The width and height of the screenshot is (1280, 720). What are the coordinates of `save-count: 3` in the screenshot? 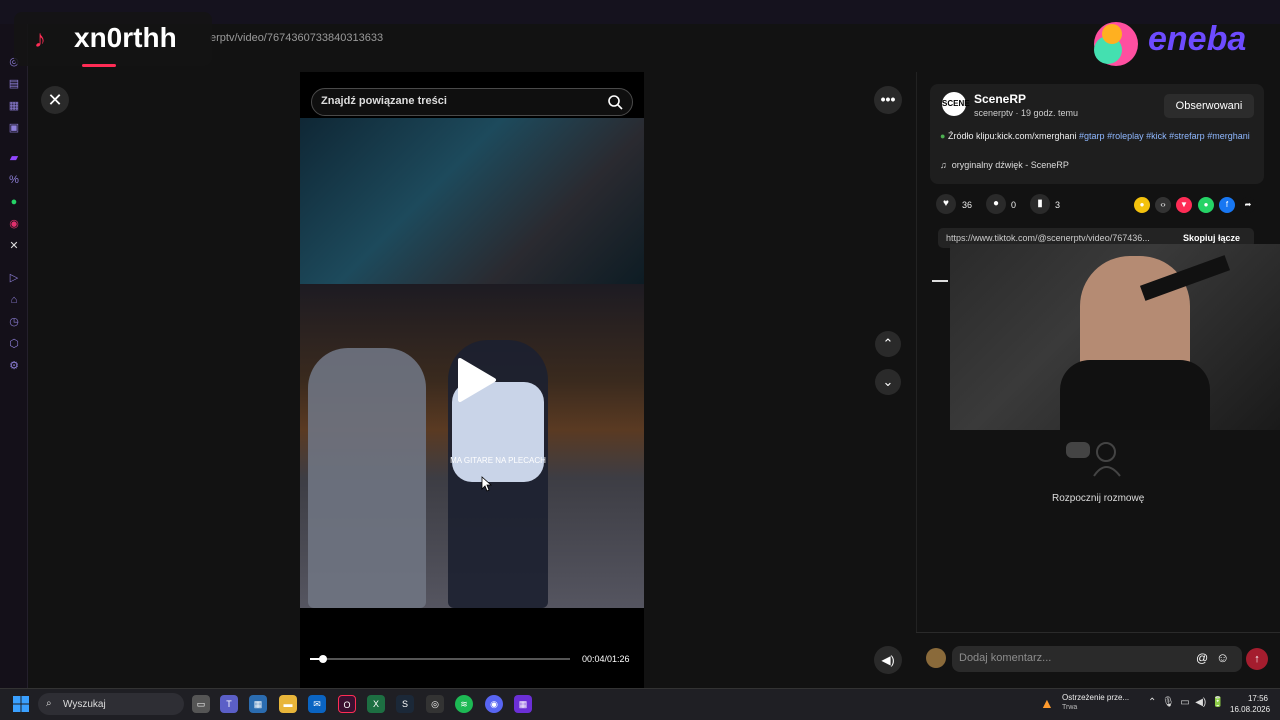 It's located at (1058, 205).